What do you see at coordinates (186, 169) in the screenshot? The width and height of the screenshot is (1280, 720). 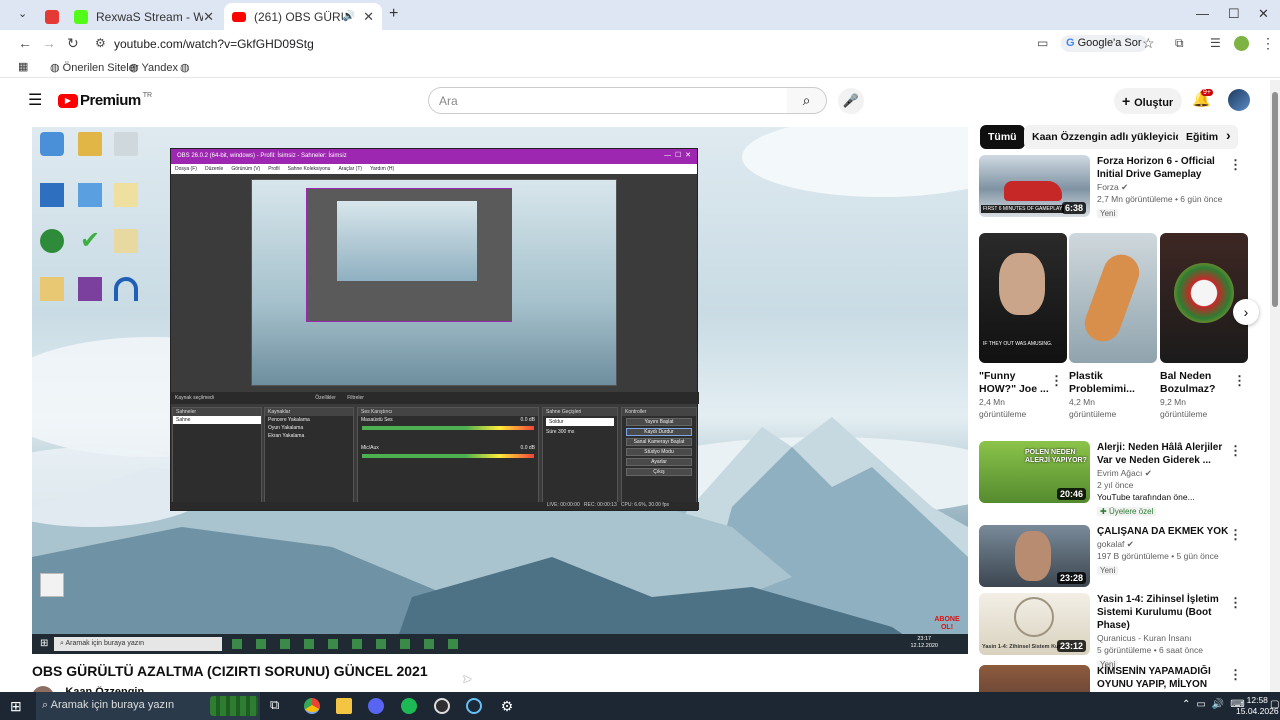 I see `obs-menu-item: Dosya (F)` at bounding box center [186, 169].